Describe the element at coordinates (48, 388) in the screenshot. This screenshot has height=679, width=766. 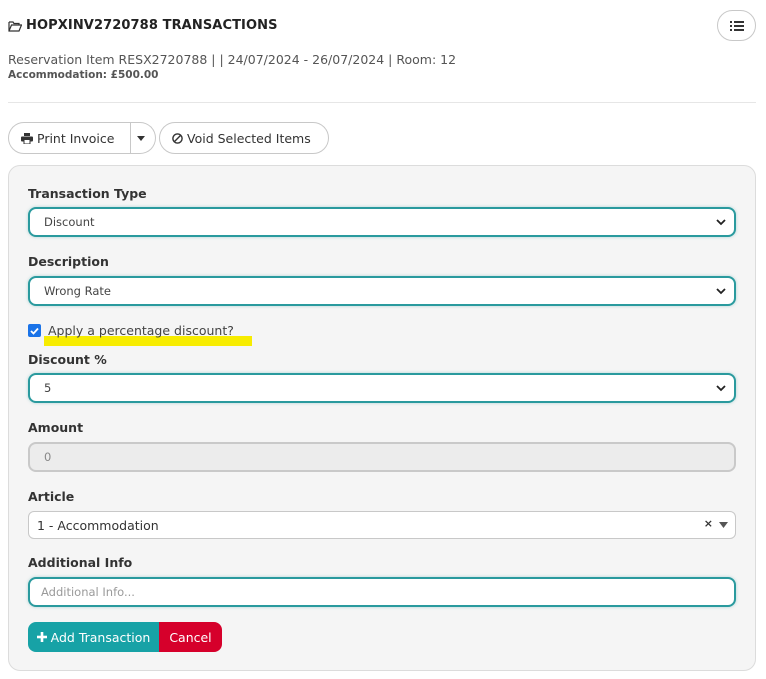
I see `discount-percent-value: 5` at that location.